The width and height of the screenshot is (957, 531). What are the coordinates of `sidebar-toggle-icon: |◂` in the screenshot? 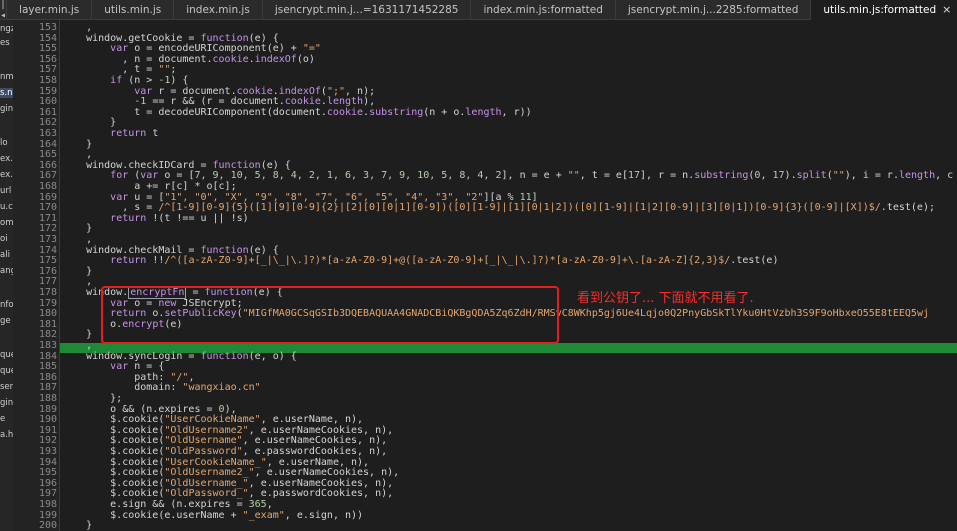 It's located at (3, 10).